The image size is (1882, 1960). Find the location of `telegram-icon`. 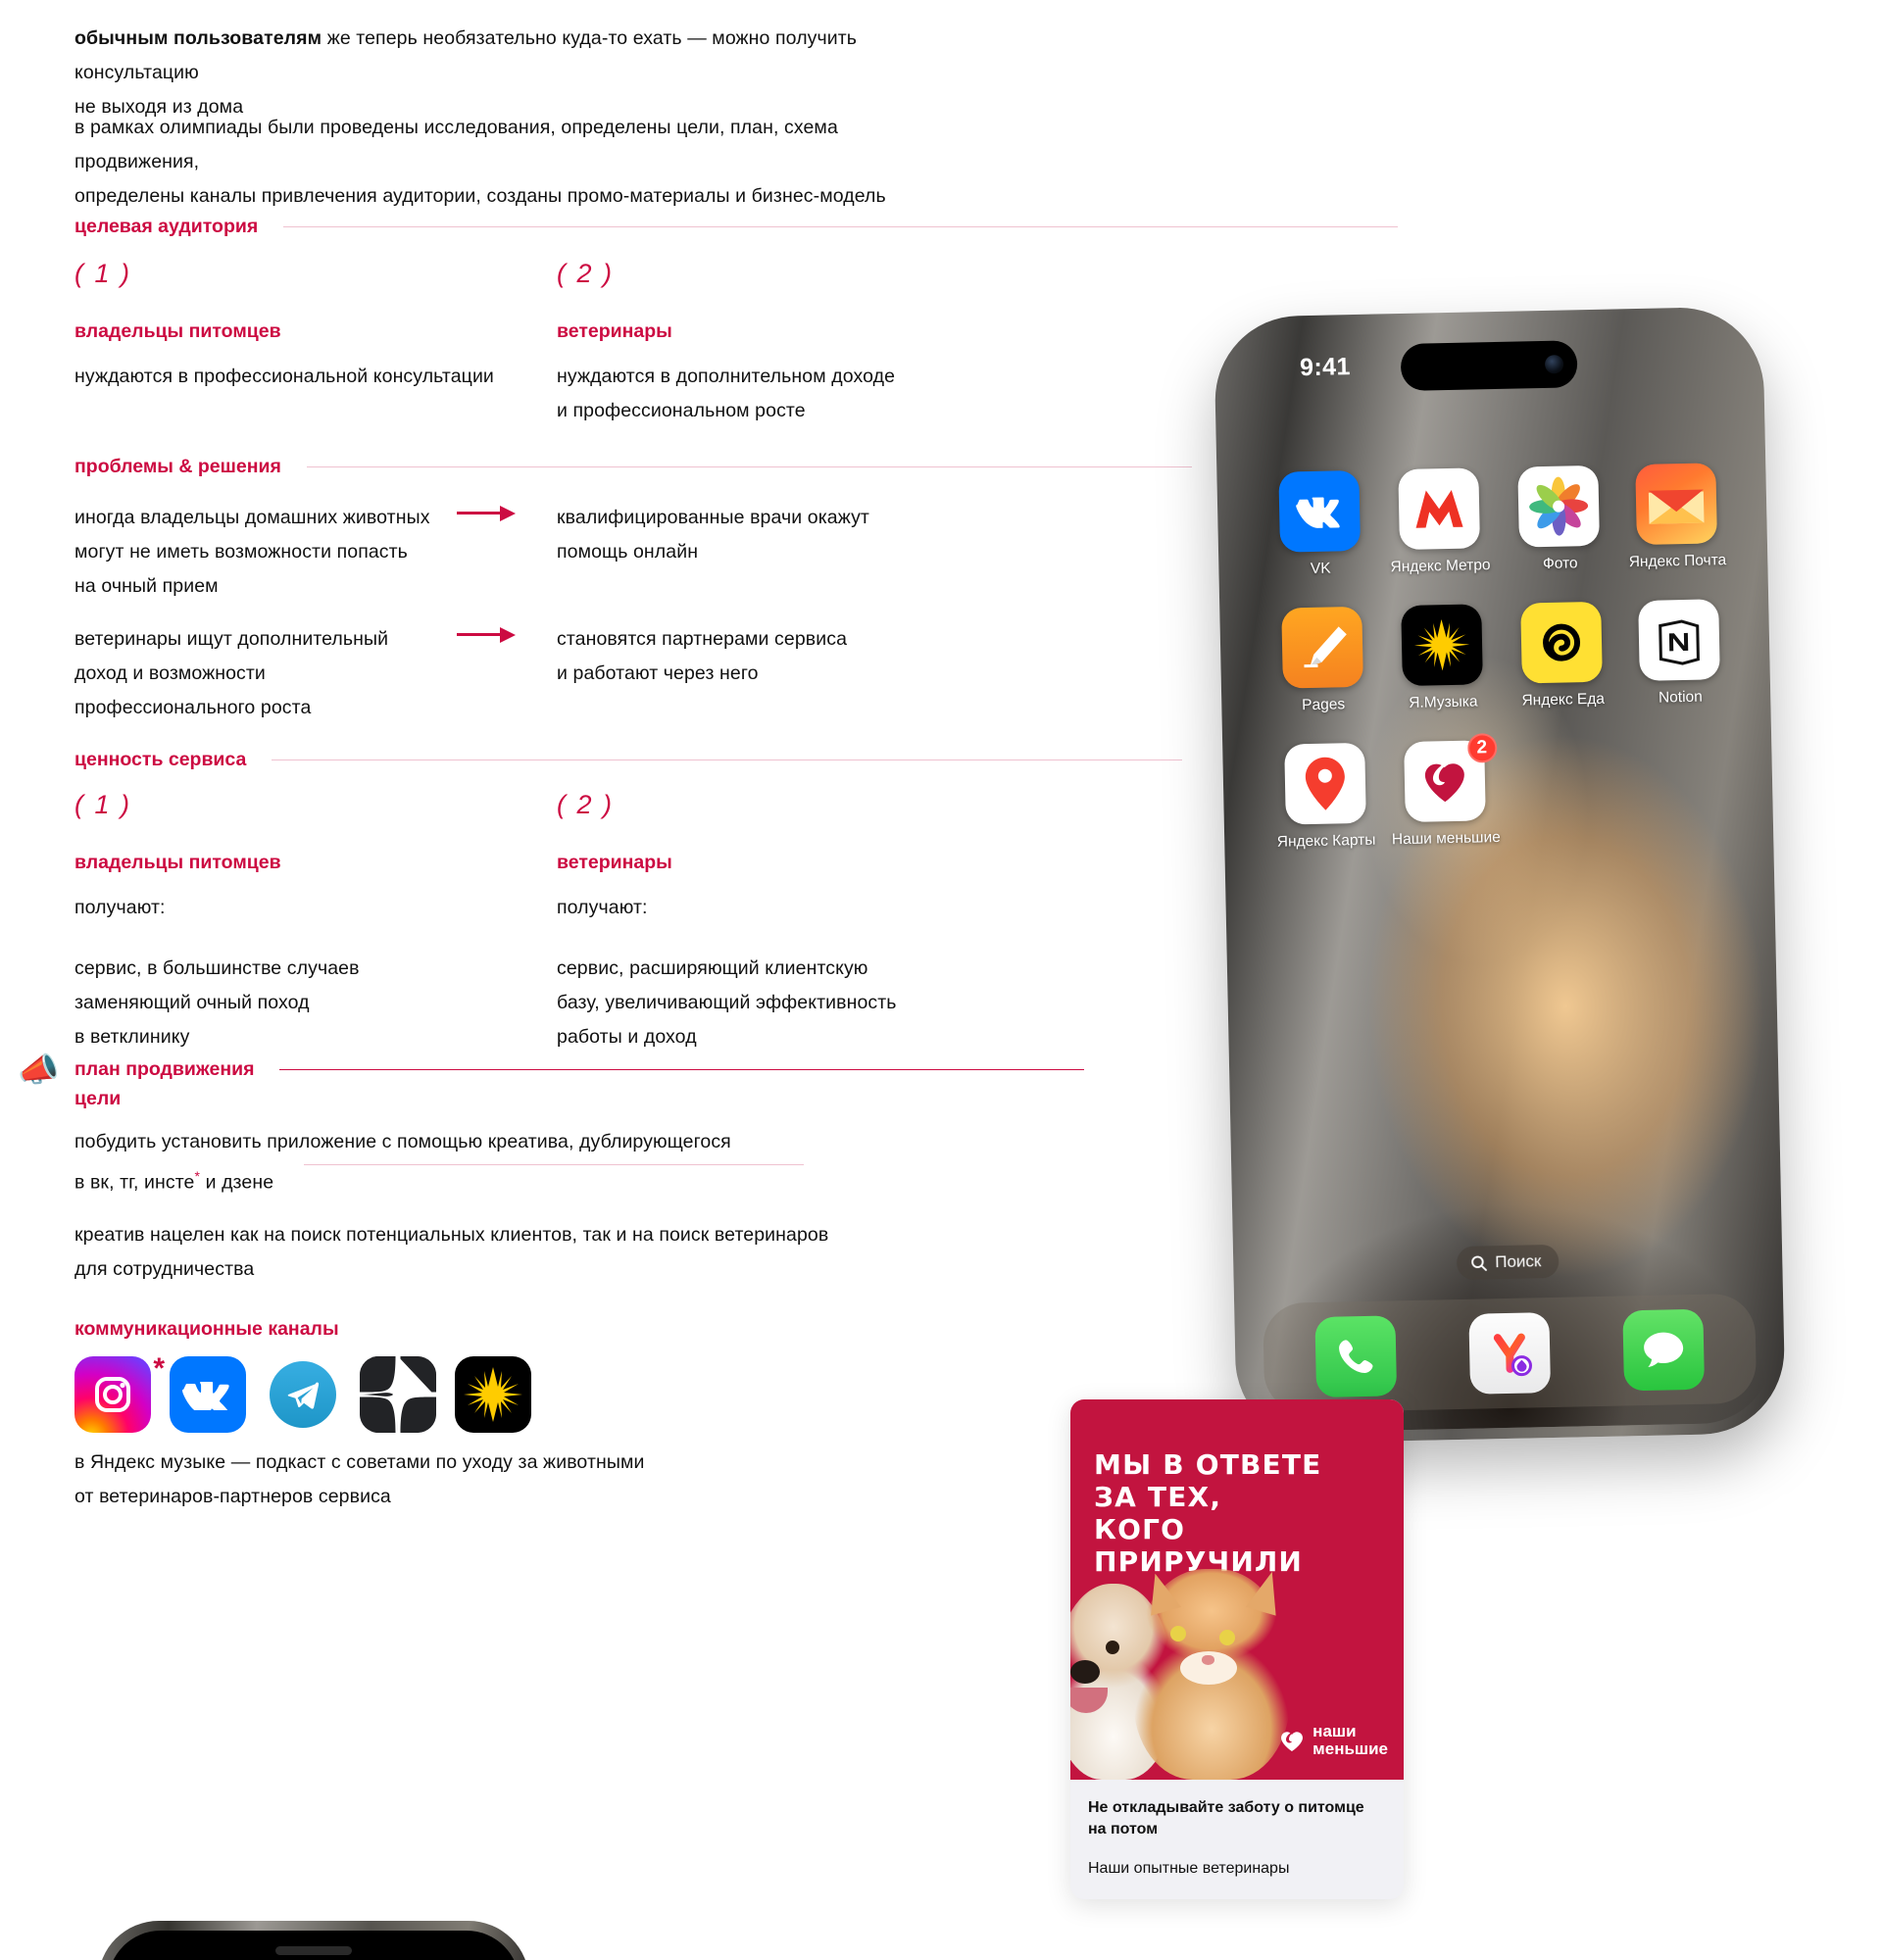

telegram-icon is located at coordinates (303, 1394).